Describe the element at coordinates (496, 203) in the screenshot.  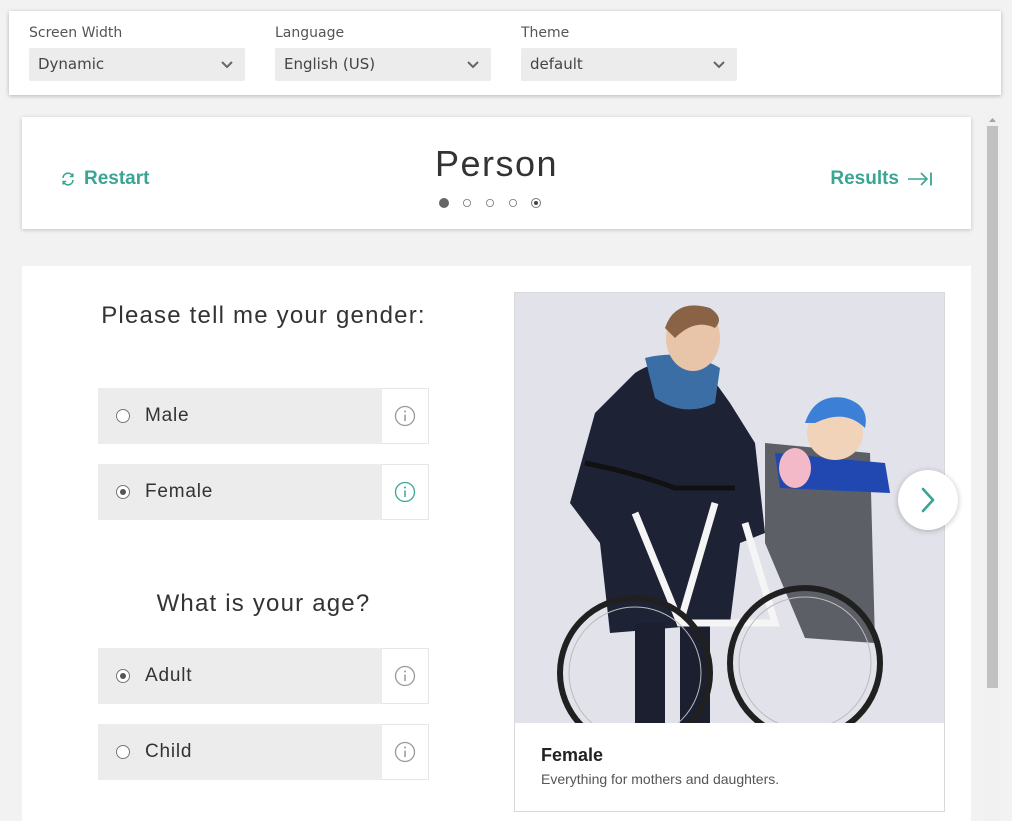
I see `step-indicator` at that location.